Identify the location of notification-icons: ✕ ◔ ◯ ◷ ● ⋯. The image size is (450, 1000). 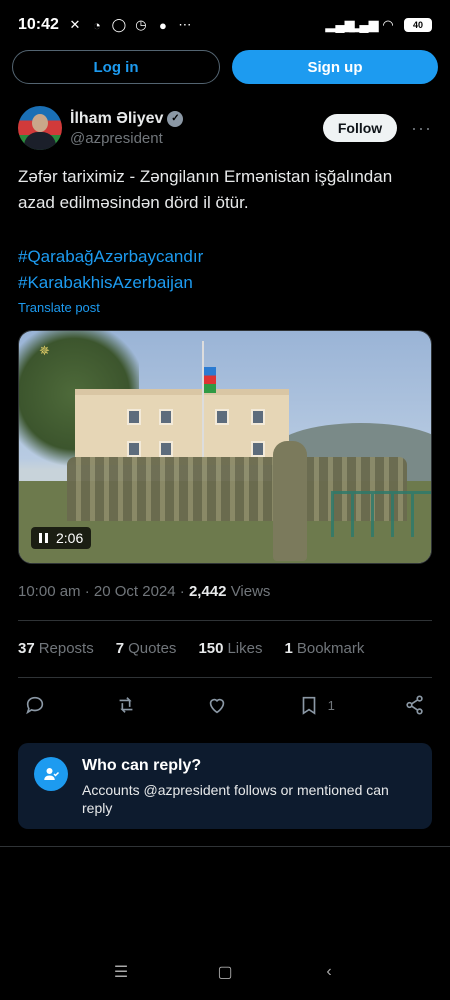
(130, 25).